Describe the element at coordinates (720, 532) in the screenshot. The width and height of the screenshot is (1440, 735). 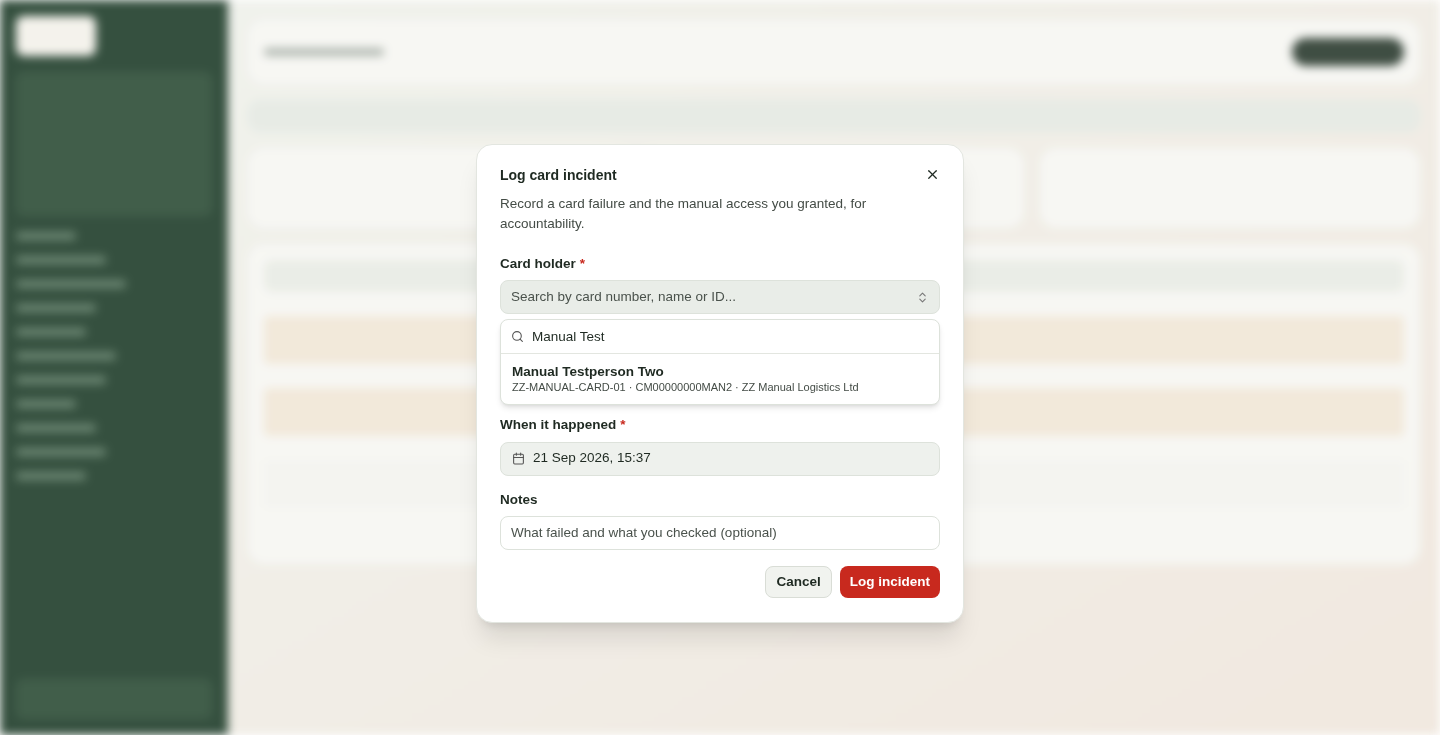
I see `notes-field: What failed and what you checked (optional)` at that location.